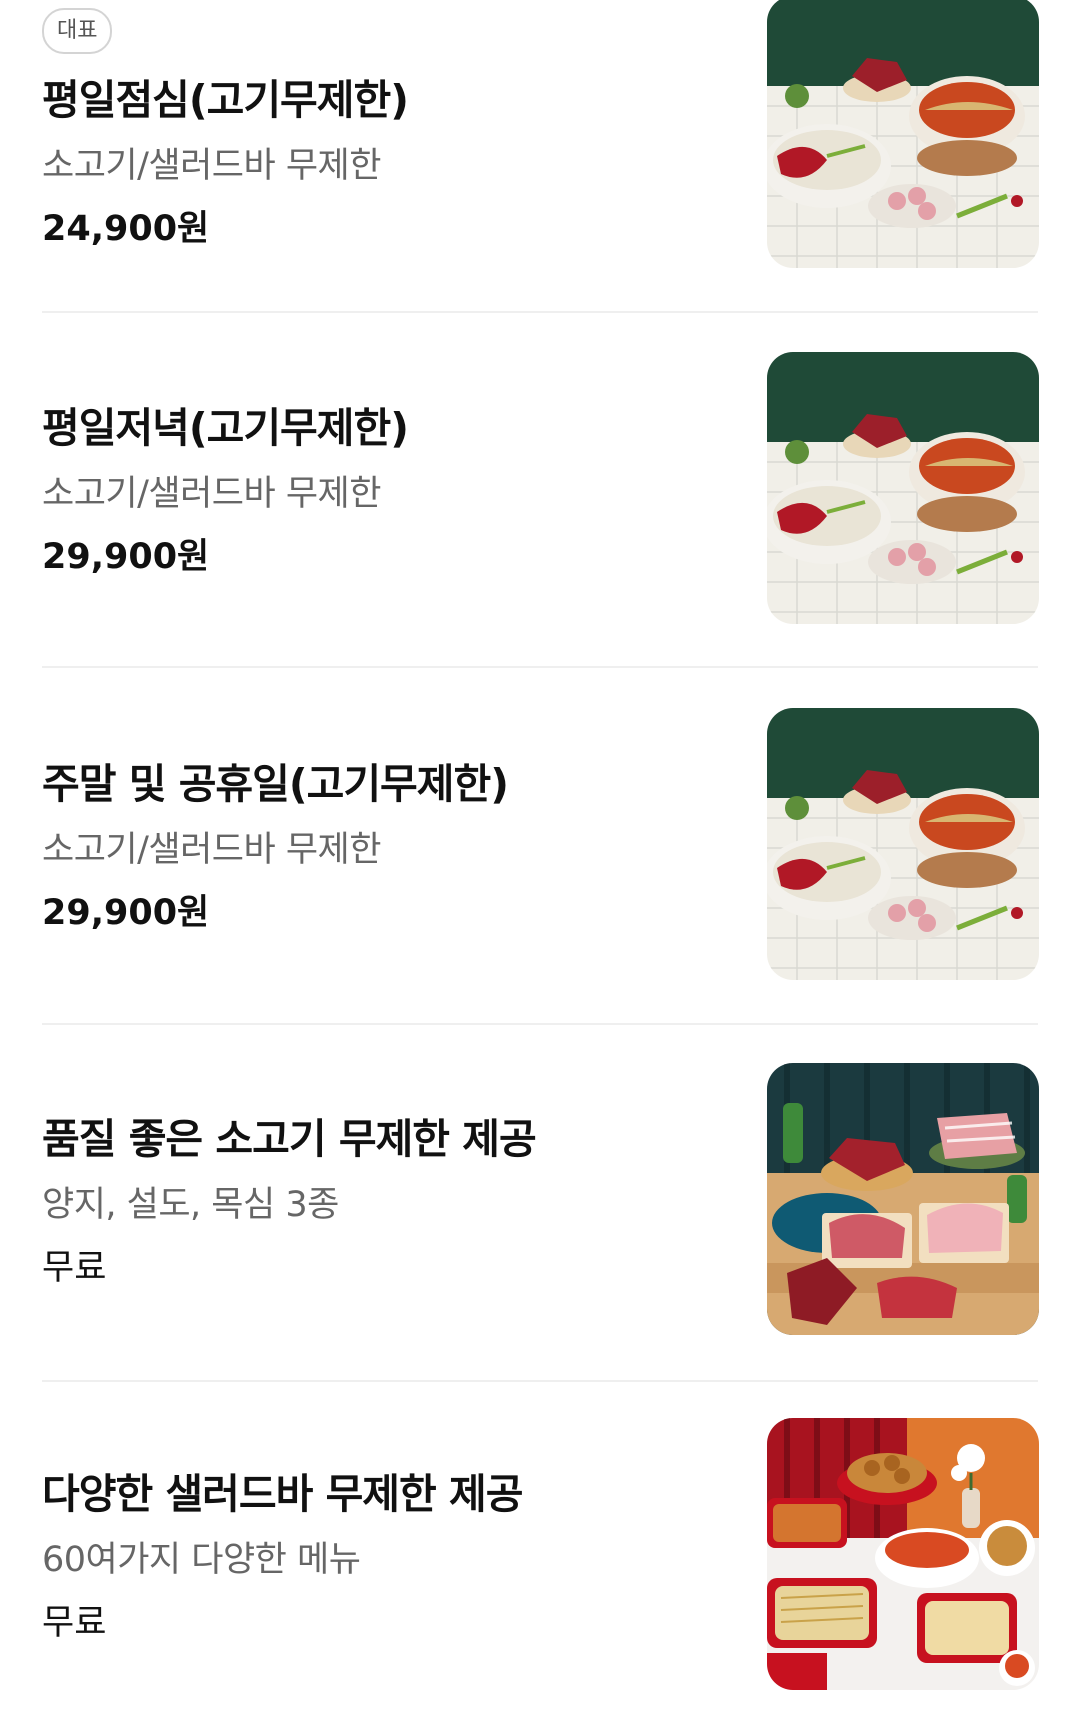  What do you see at coordinates (190, 1205) in the screenshot?
I see `menu-item-description: 양지, 설도, 목심 3종` at bounding box center [190, 1205].